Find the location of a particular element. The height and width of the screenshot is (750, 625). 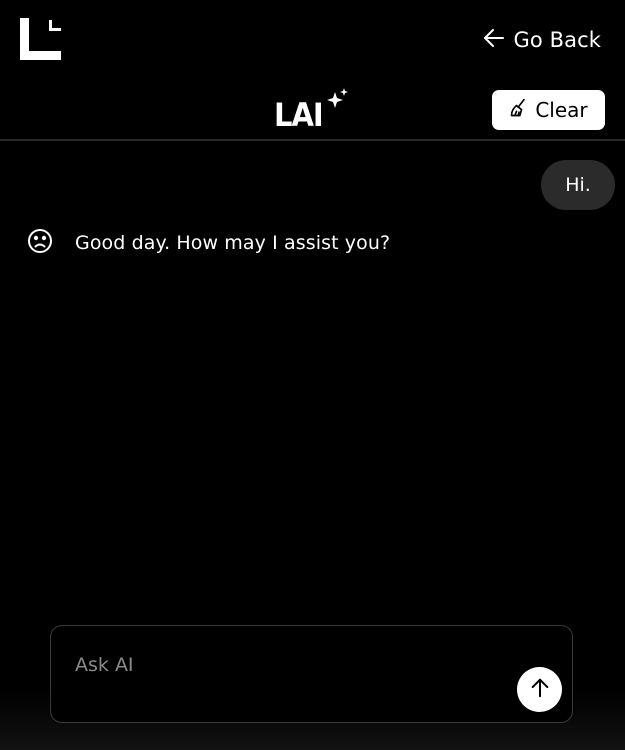

clear-button: Clear is located at coordinates (548, 110).